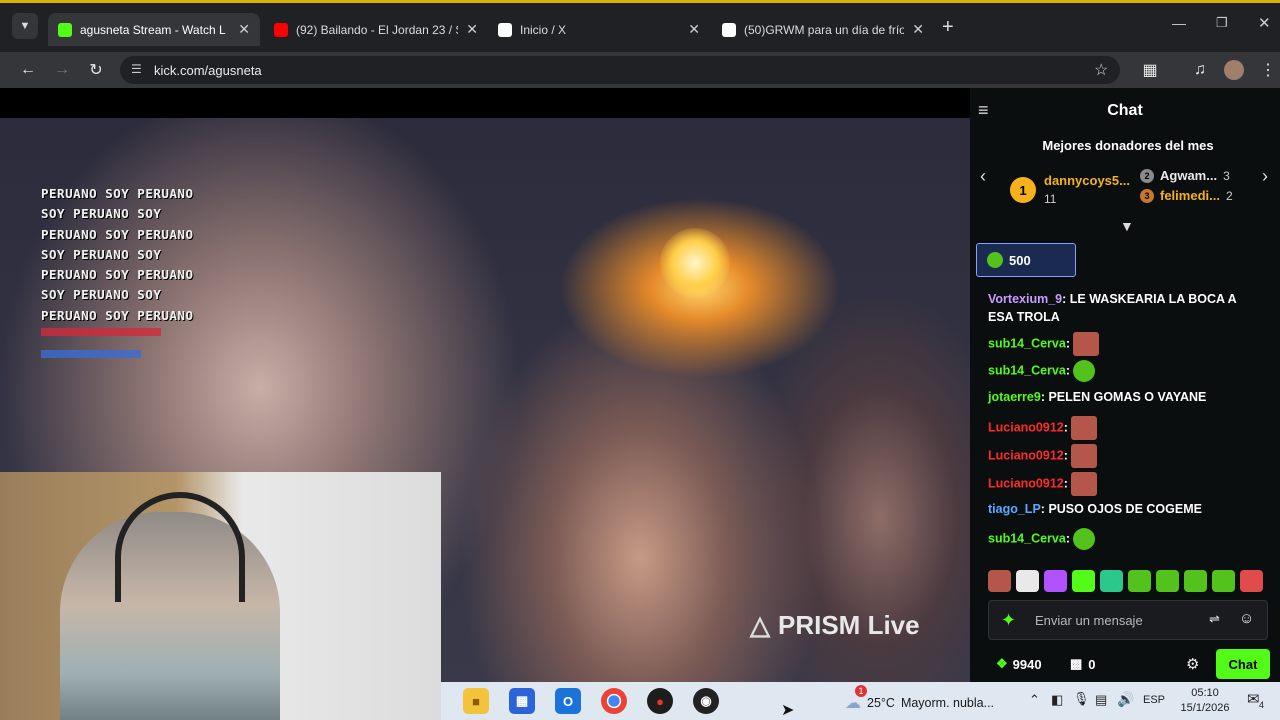  Describe the element at coordinates (1205, 701) in the screenshot. I see `clock: 05:10 15/1/2026` at that location.